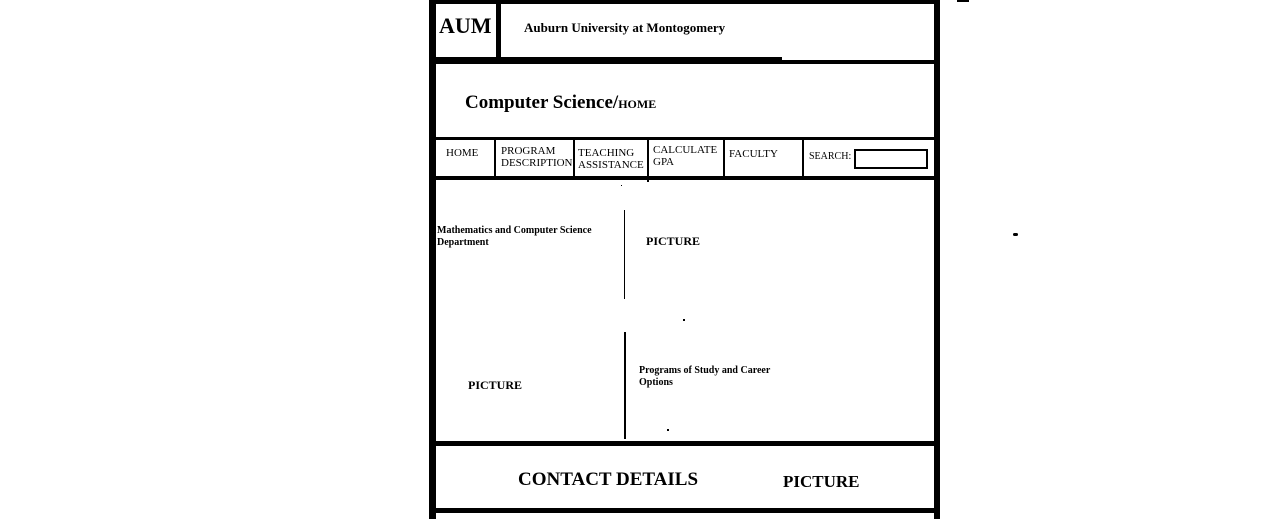  What do you see at coordinates (537, 163) in the screenshot?
I see `nav-label-line: DESCRIPTION` at bounding box center [537, 163].